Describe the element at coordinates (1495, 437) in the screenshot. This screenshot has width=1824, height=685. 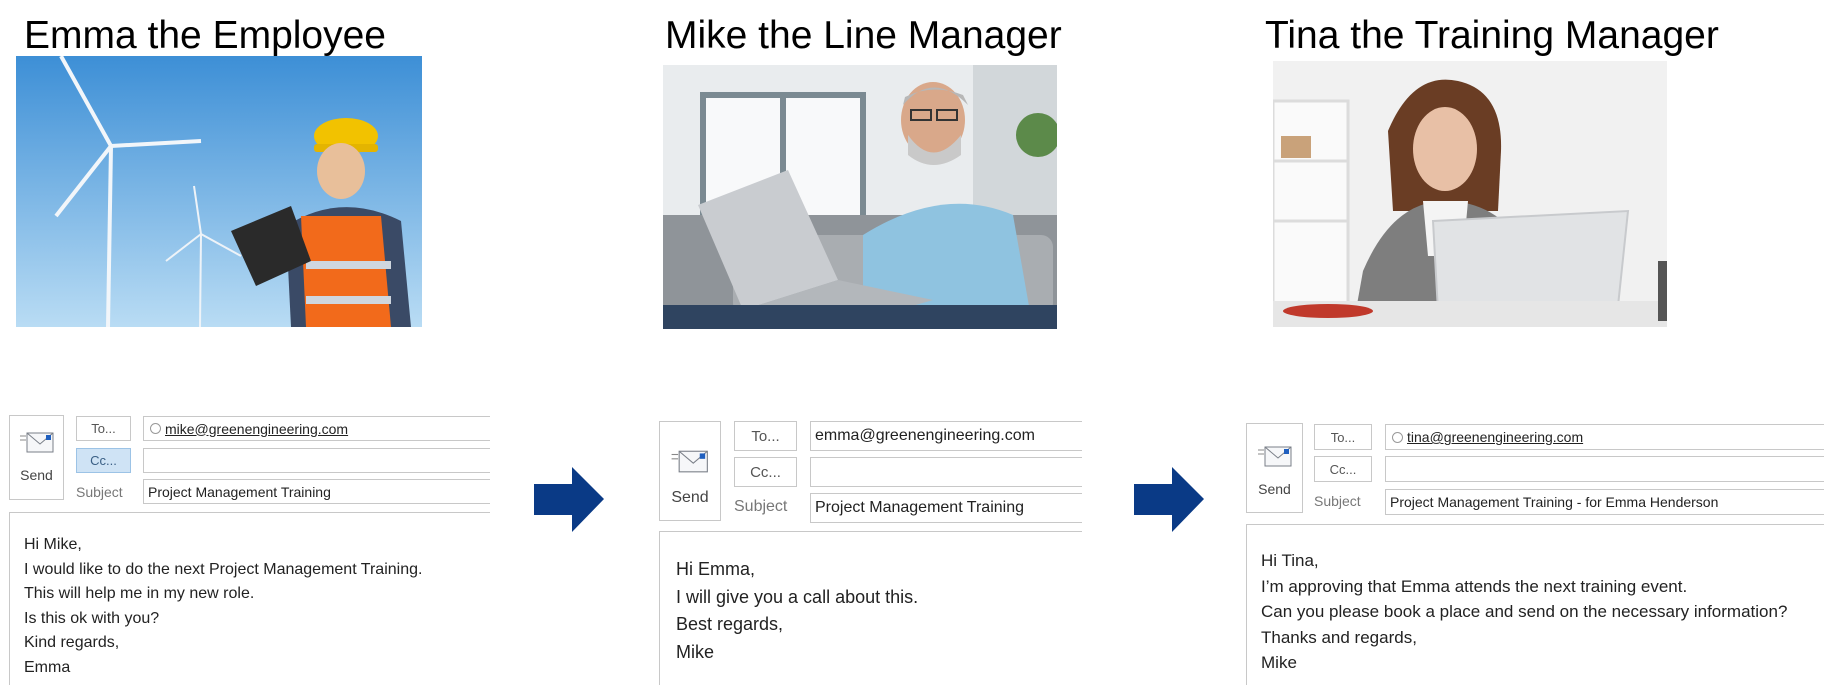
I see `recipient-address: tina@greenengineering.com` at that location.